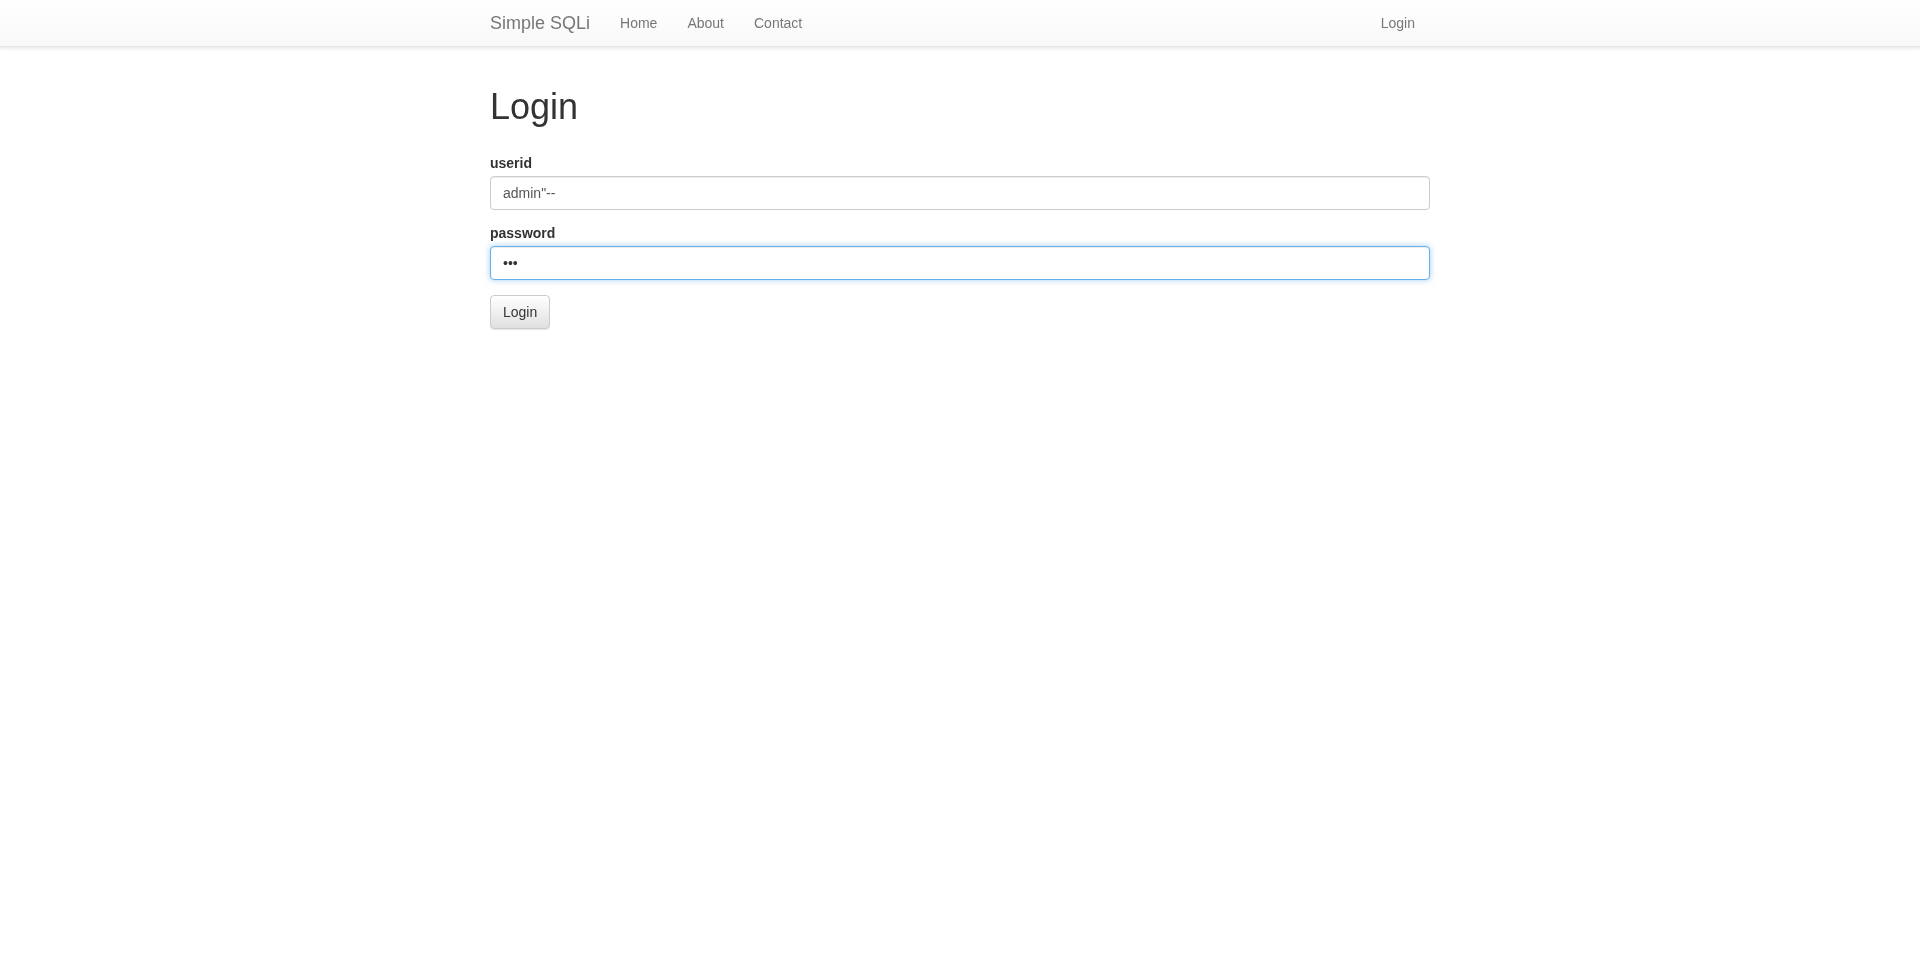  Describe the element at coordinates (778, 23) in the screenshot. I see `nav-link: Contact` at that location.